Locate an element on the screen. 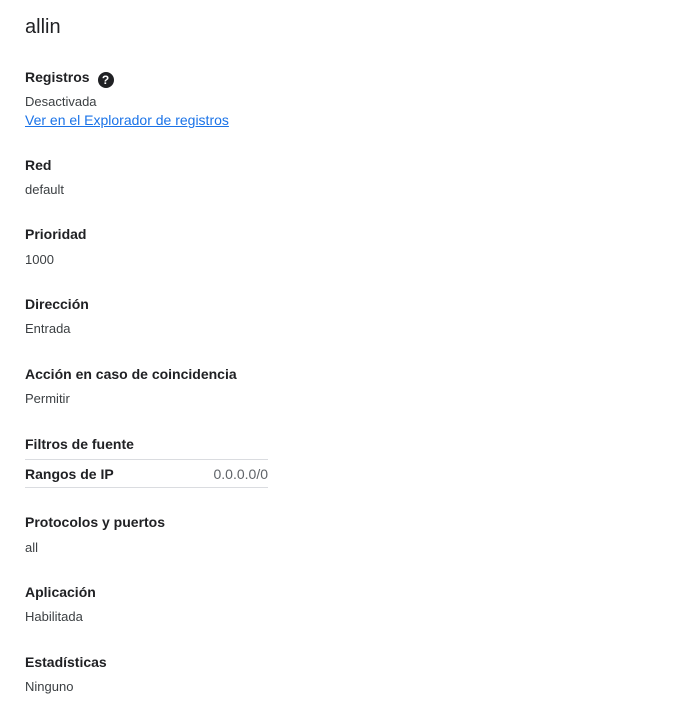 Image resolution: width=678 pixels, height=718 pixels. logs-explorer-link: Ver en el Explorador de registros is located at coordinates (127, 120).